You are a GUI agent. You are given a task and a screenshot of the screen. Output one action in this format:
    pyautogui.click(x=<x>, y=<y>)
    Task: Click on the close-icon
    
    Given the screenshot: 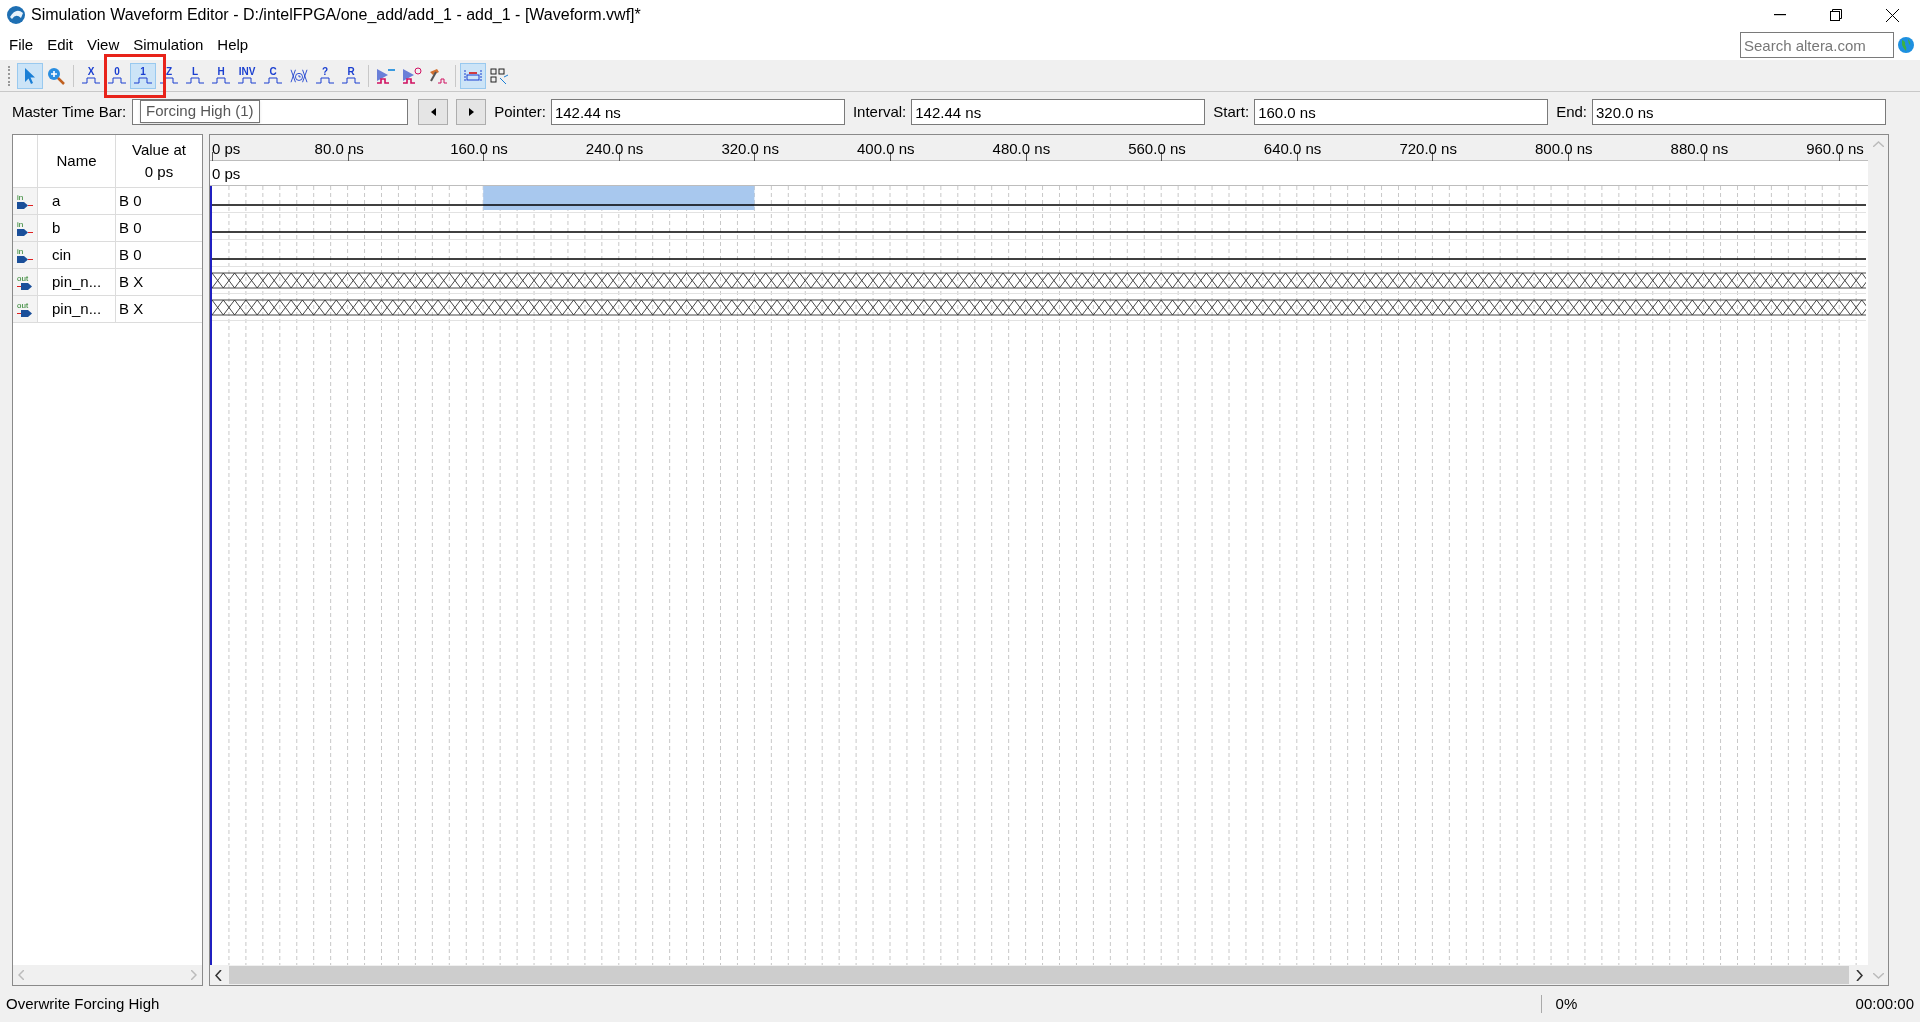 What is the action you would take?
    pyautogui.click(x=1892, y=15)
    